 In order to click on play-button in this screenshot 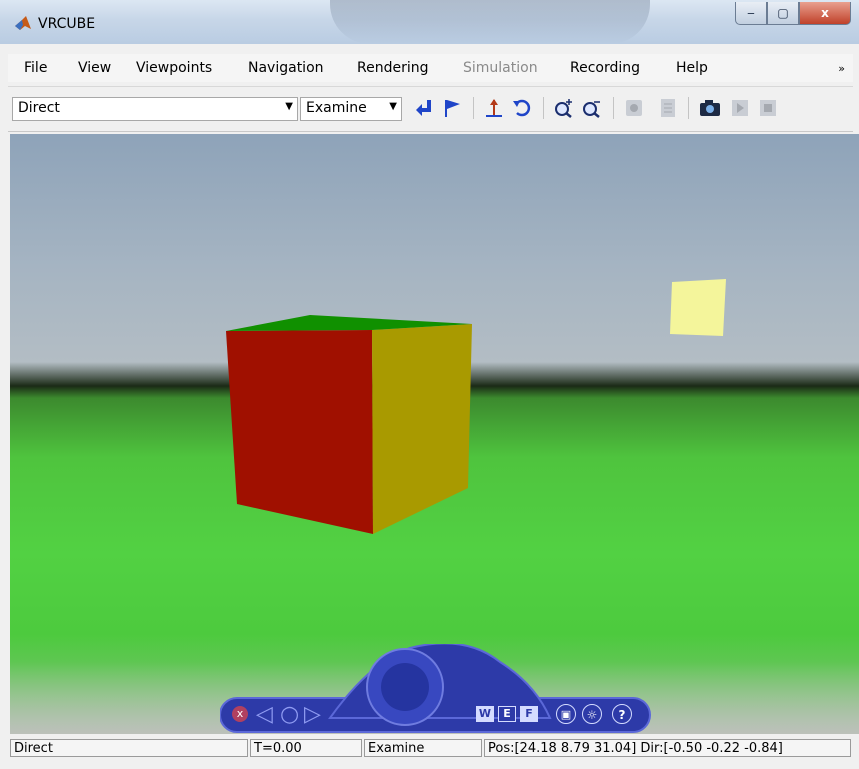, I will do `click(740, 108)`.